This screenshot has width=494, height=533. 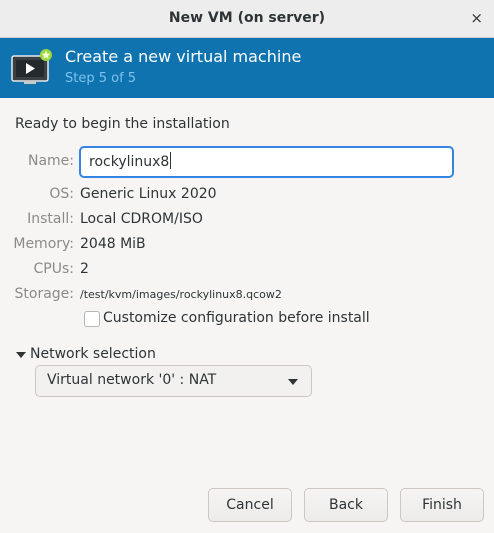 I want to click on title-bar: New VM (on server) ×, so click(x=247, y=19).